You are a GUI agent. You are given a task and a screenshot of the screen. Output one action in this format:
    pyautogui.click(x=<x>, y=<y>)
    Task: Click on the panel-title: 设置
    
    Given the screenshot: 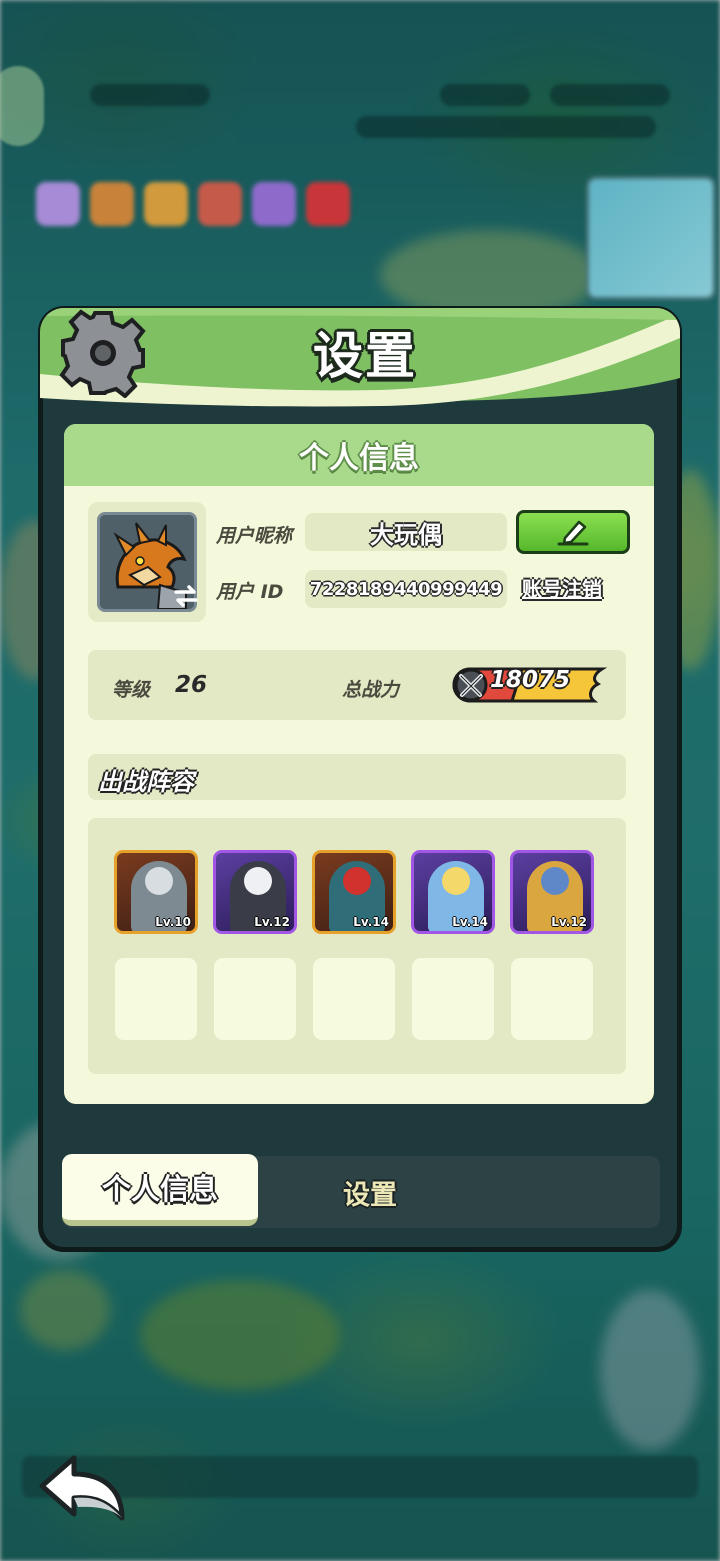 What is the action you would take?
    pyautogui.click(x=365, y=356)
    